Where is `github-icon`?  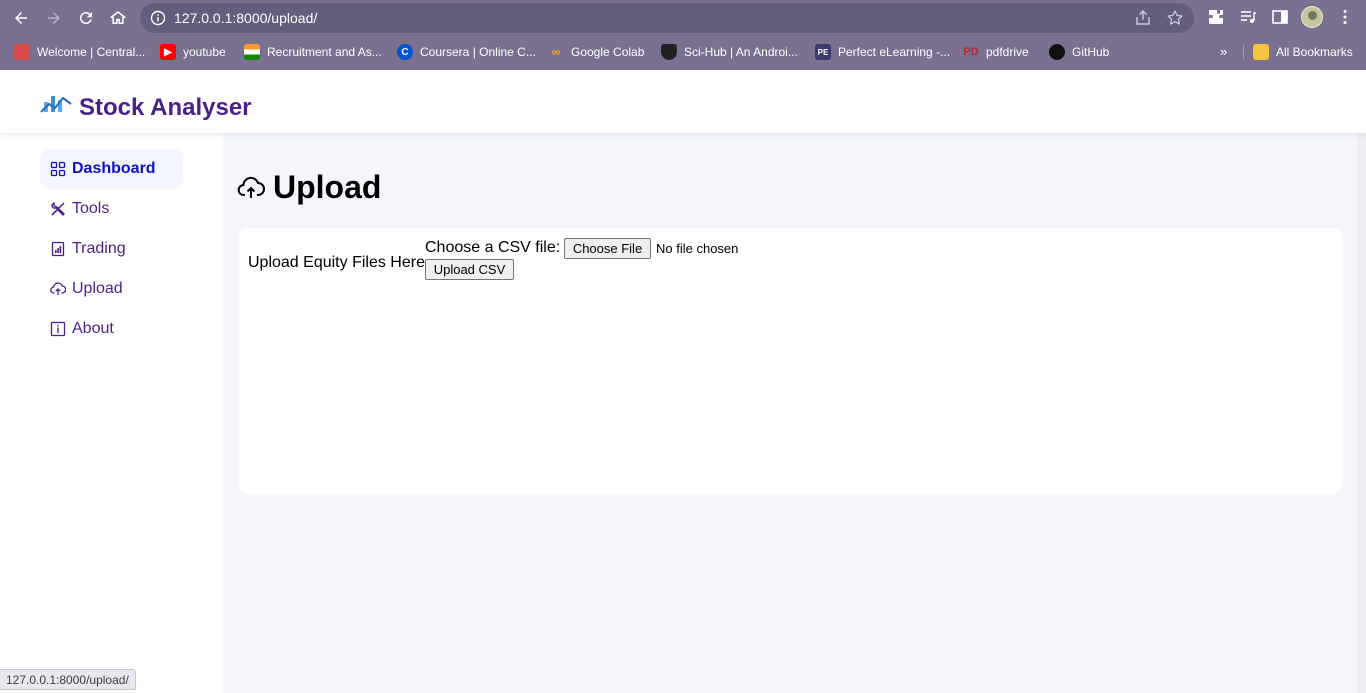 github-icon is located at coordinates (1057, 52).